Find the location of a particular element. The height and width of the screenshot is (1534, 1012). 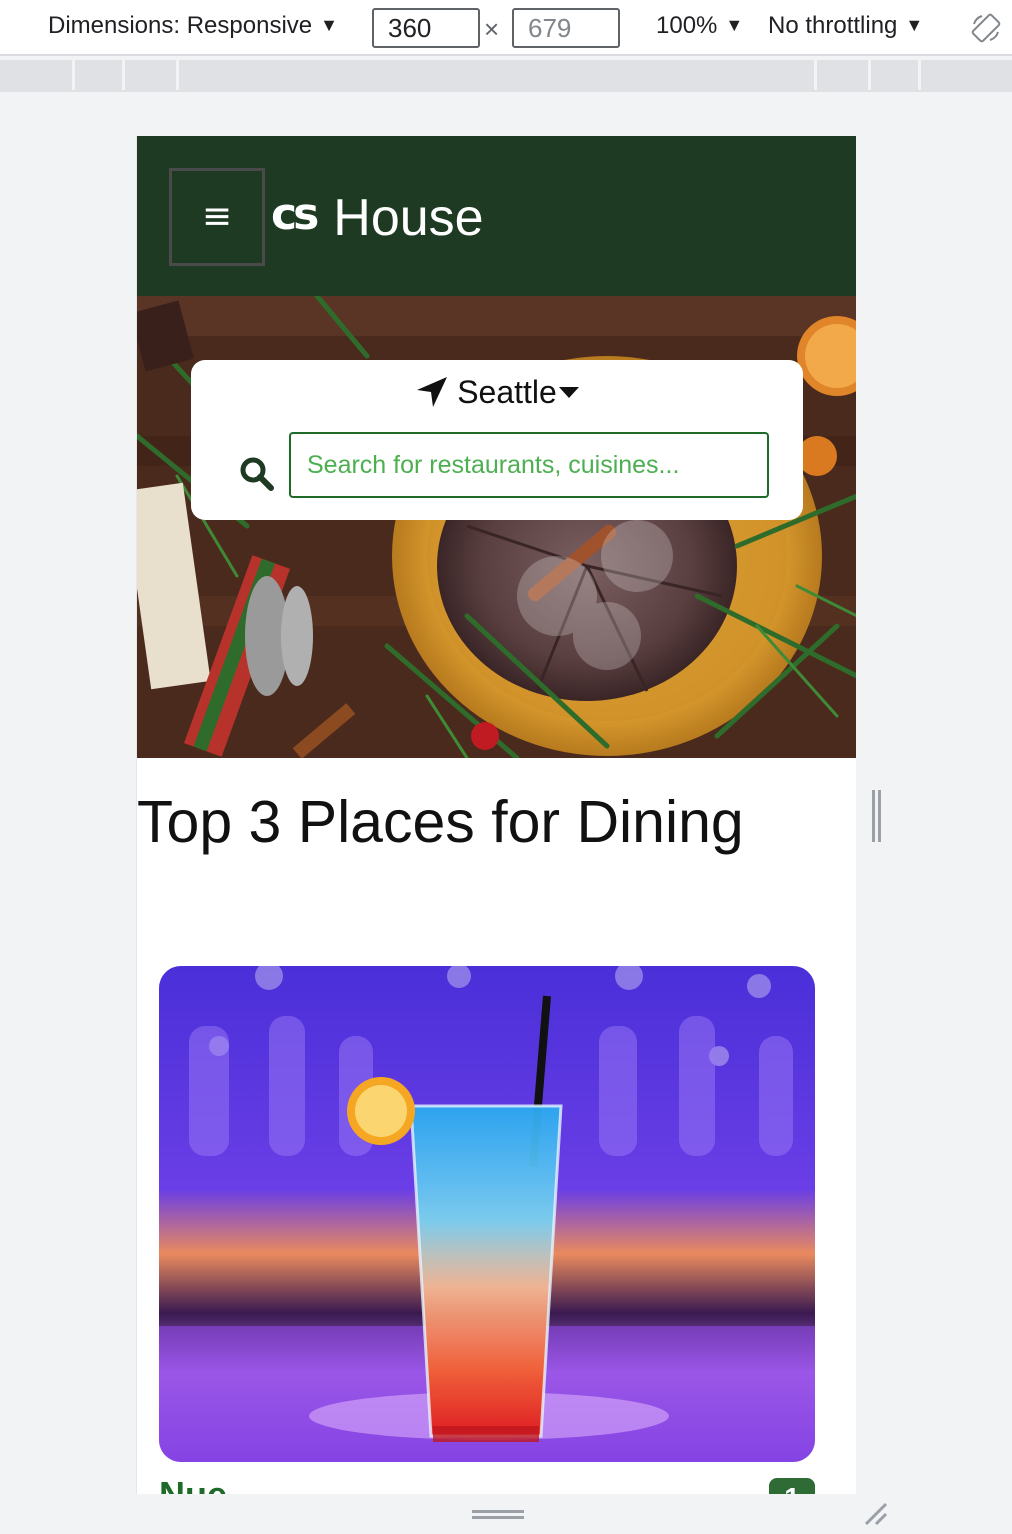

brand: ᴄꜱ House is located at coordinates (377, 218).